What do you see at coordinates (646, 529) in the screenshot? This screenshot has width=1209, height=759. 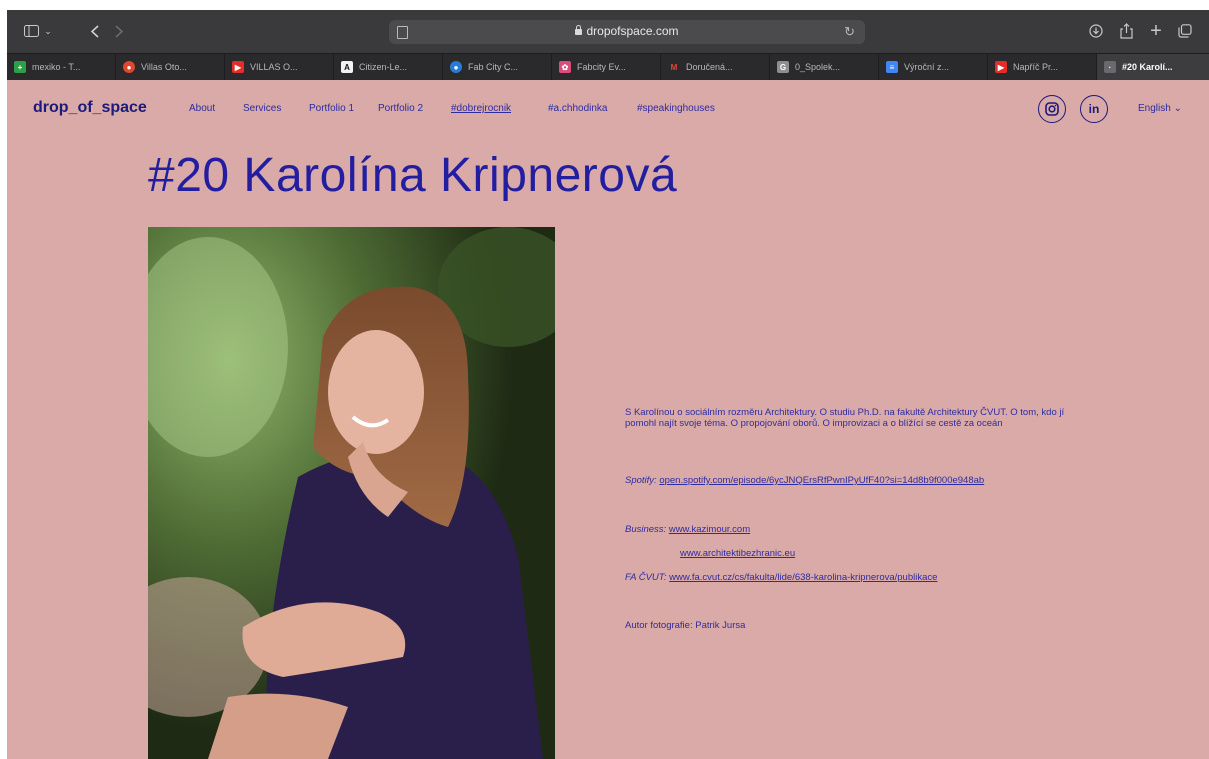 I see `business-label: Business:` at bounding box center [646, 529].